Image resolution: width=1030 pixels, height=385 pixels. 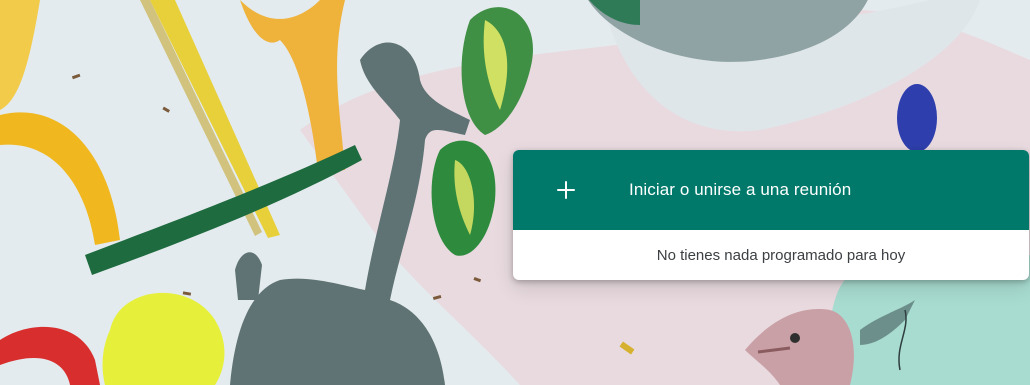 I want to click on start-or-join-meeting-button: Iniciar o unirse a una reunión, so click(x=771, y=190).